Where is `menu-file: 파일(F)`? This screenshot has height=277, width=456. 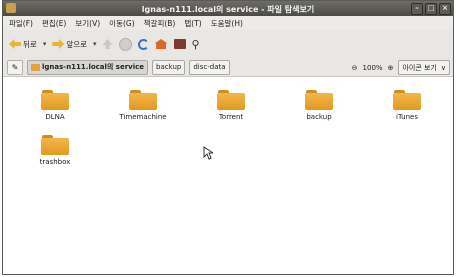
menu-file: 파일(F) is located at coordinates (21, 23).